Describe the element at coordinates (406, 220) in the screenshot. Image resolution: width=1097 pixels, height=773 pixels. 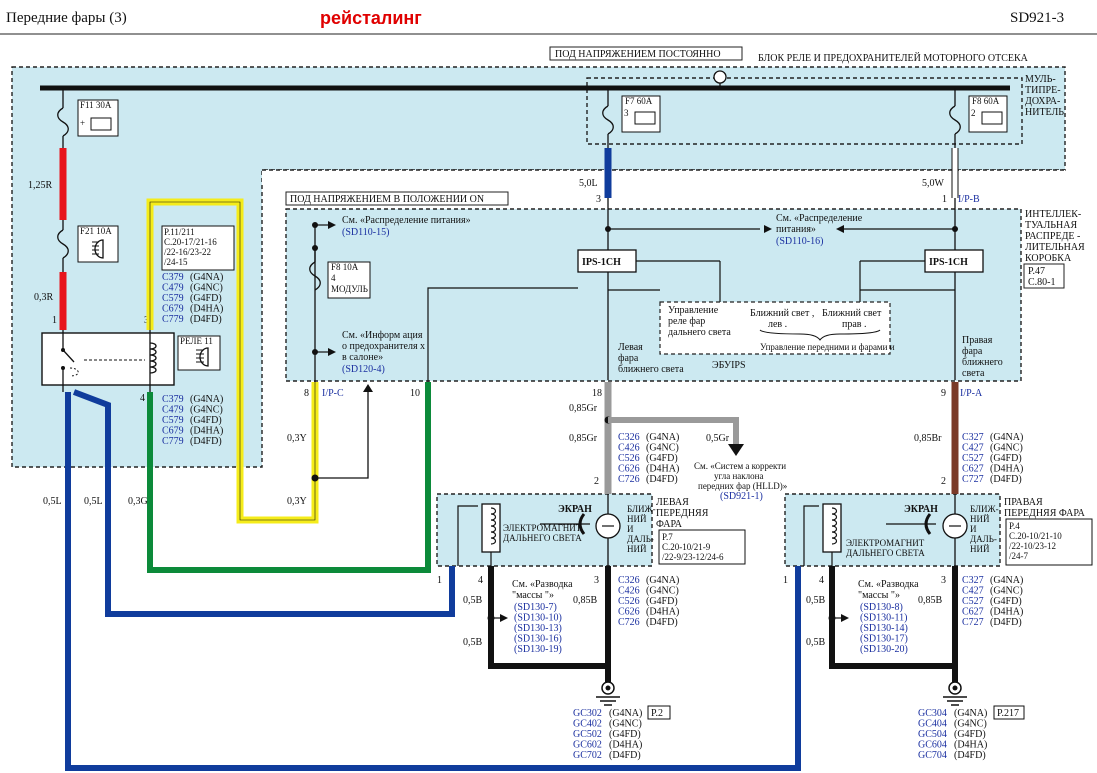
I see `ref-power-1a: См. «Распределение питания»` at that location.